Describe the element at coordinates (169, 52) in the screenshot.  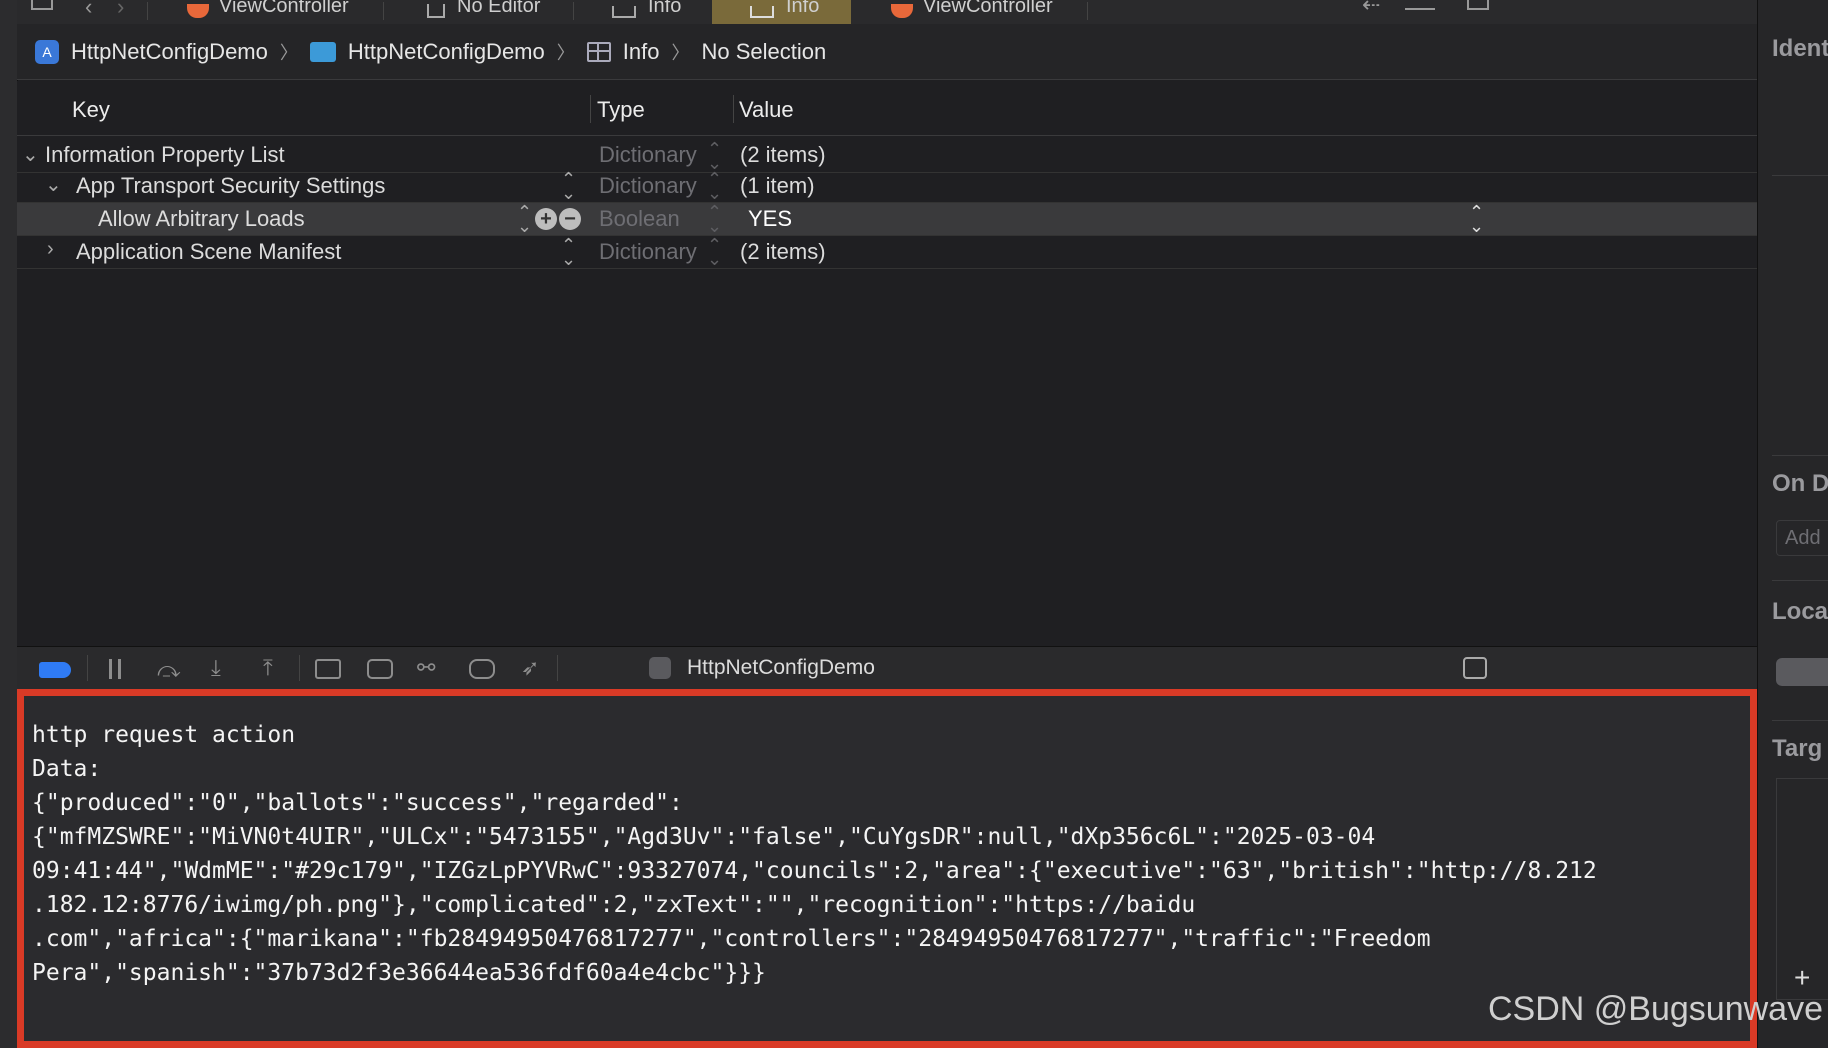
I see `breadcrumb-project: HttpNetConfigDemo` at that location.